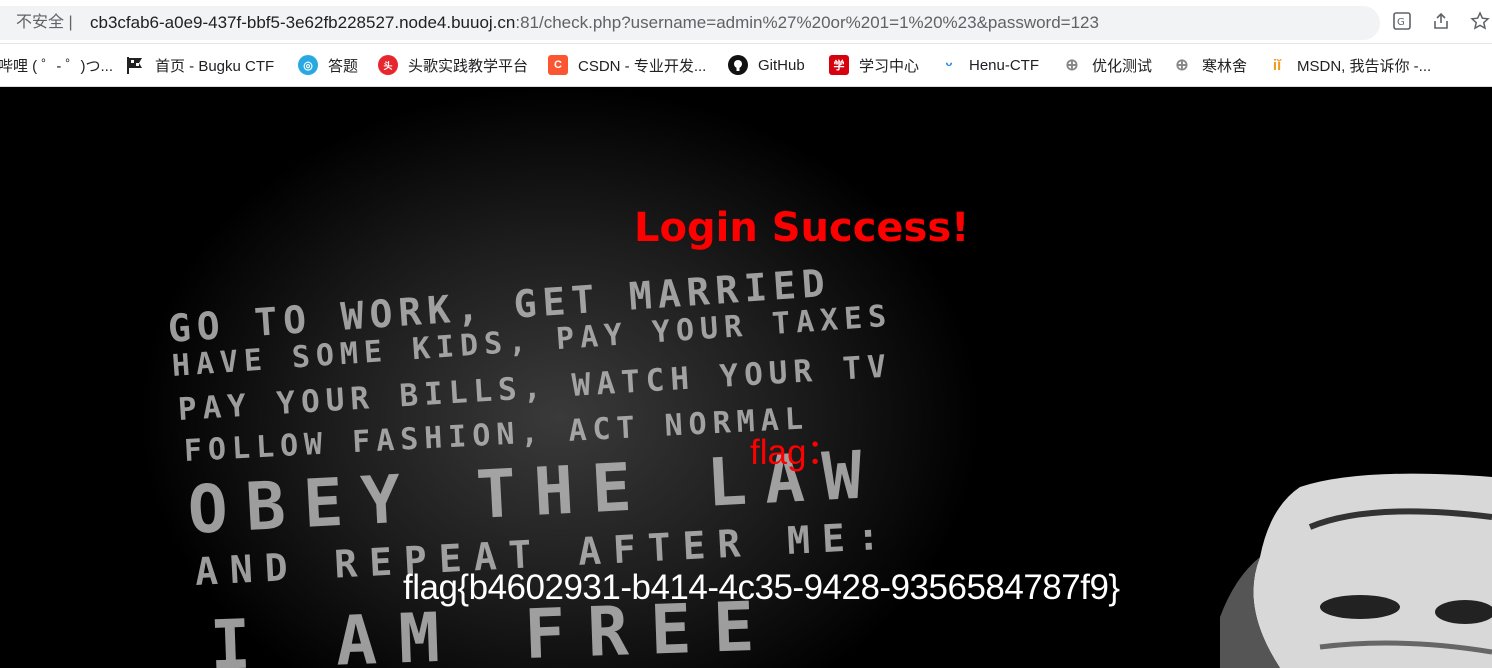  I want to click on github-icon, so click(738, 65).